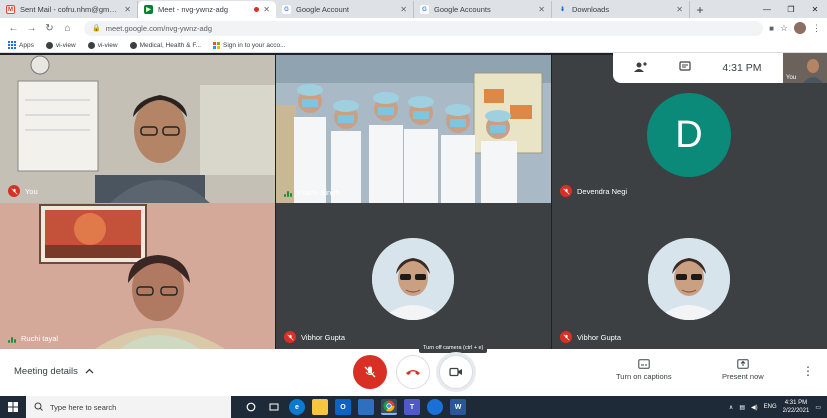 This screenshot has height=418, width=827. I want to click on taskbar-search-box: Type here to search, so click(128, 407).